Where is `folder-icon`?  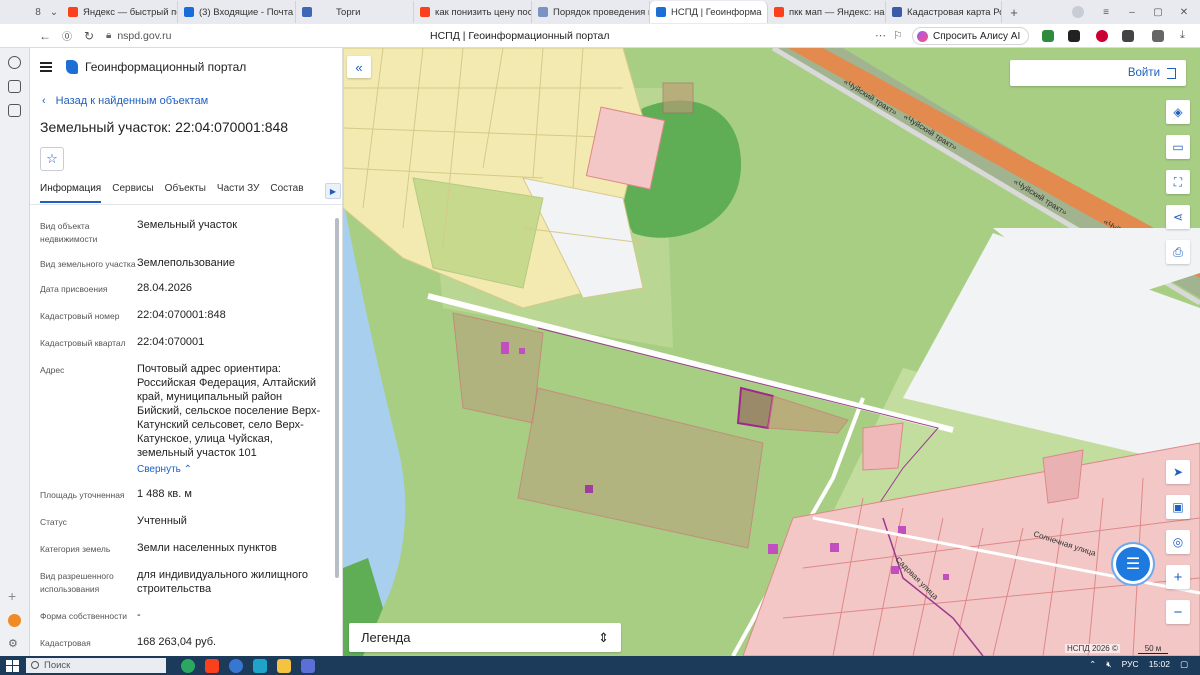
folder-icon is located at coordinates (284, 665).